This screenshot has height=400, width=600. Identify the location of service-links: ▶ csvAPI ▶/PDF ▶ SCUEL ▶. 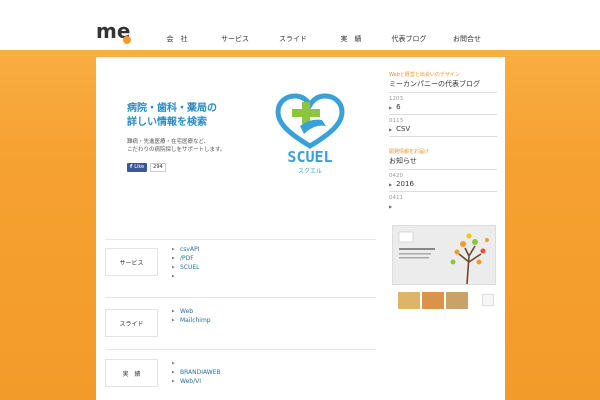
(186, 263).